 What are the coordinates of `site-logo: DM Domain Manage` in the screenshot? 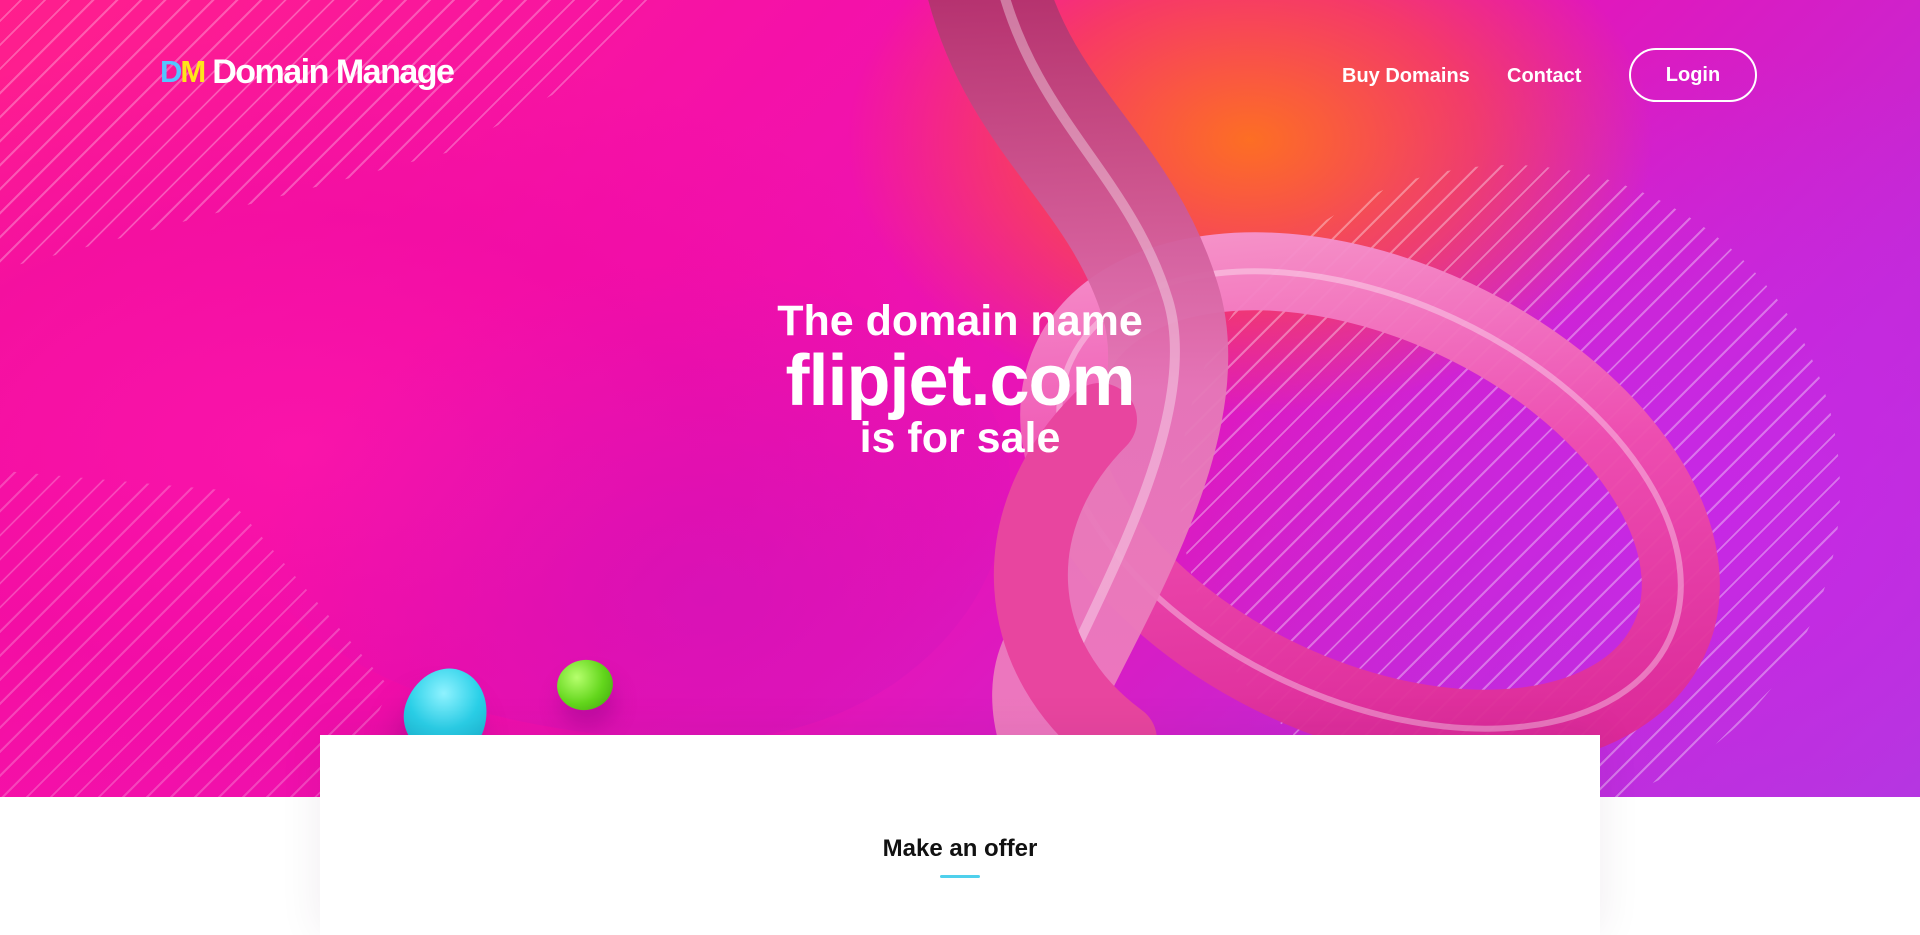 It's located at (307, 72).